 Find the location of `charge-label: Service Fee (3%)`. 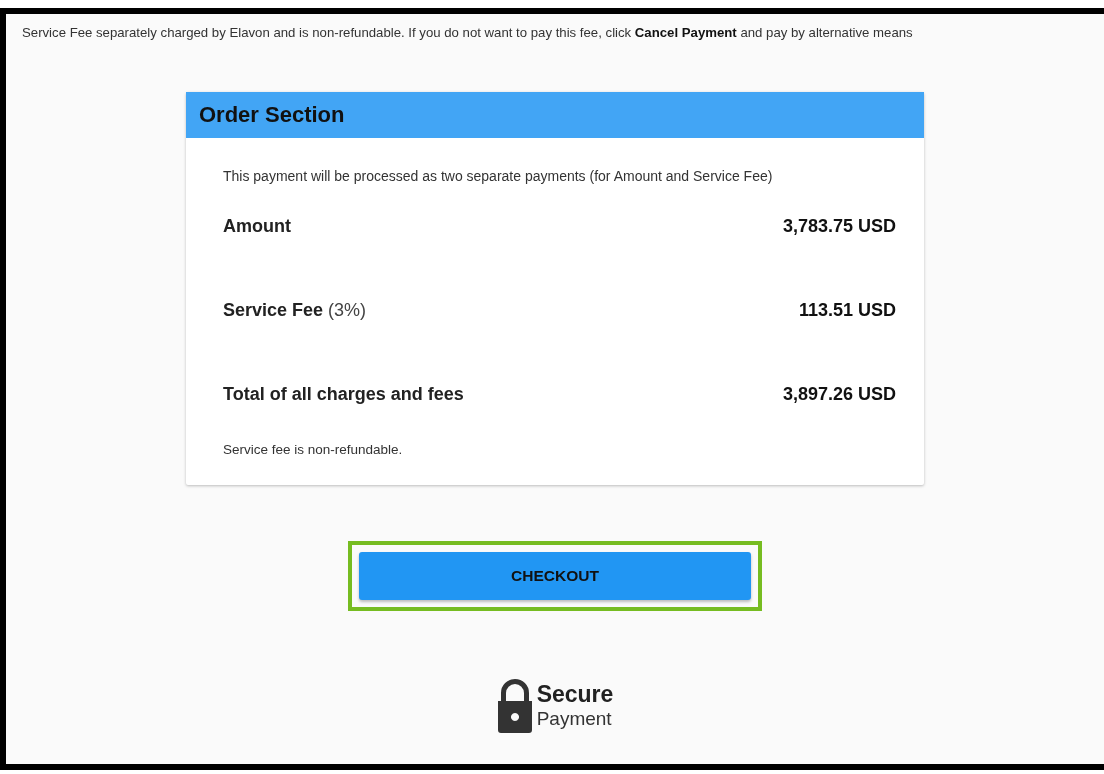

charge-label: Service Fee (3%) is located at coordinates (295, 310).